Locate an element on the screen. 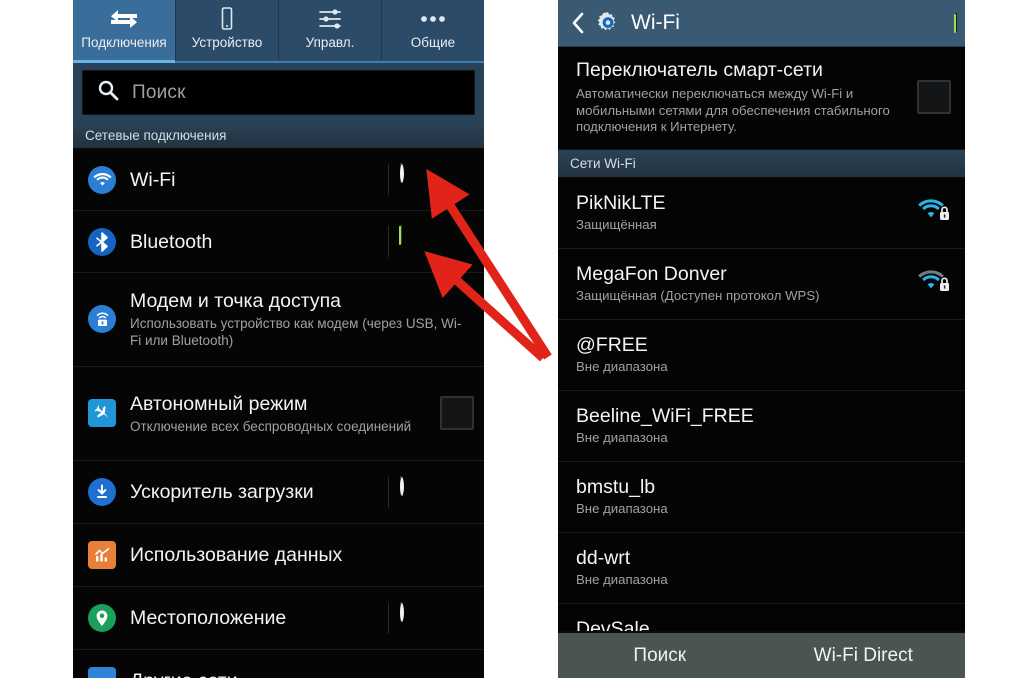  row-download-booster-text: Ускоритель загрузки is located at coordinates (253, 492).